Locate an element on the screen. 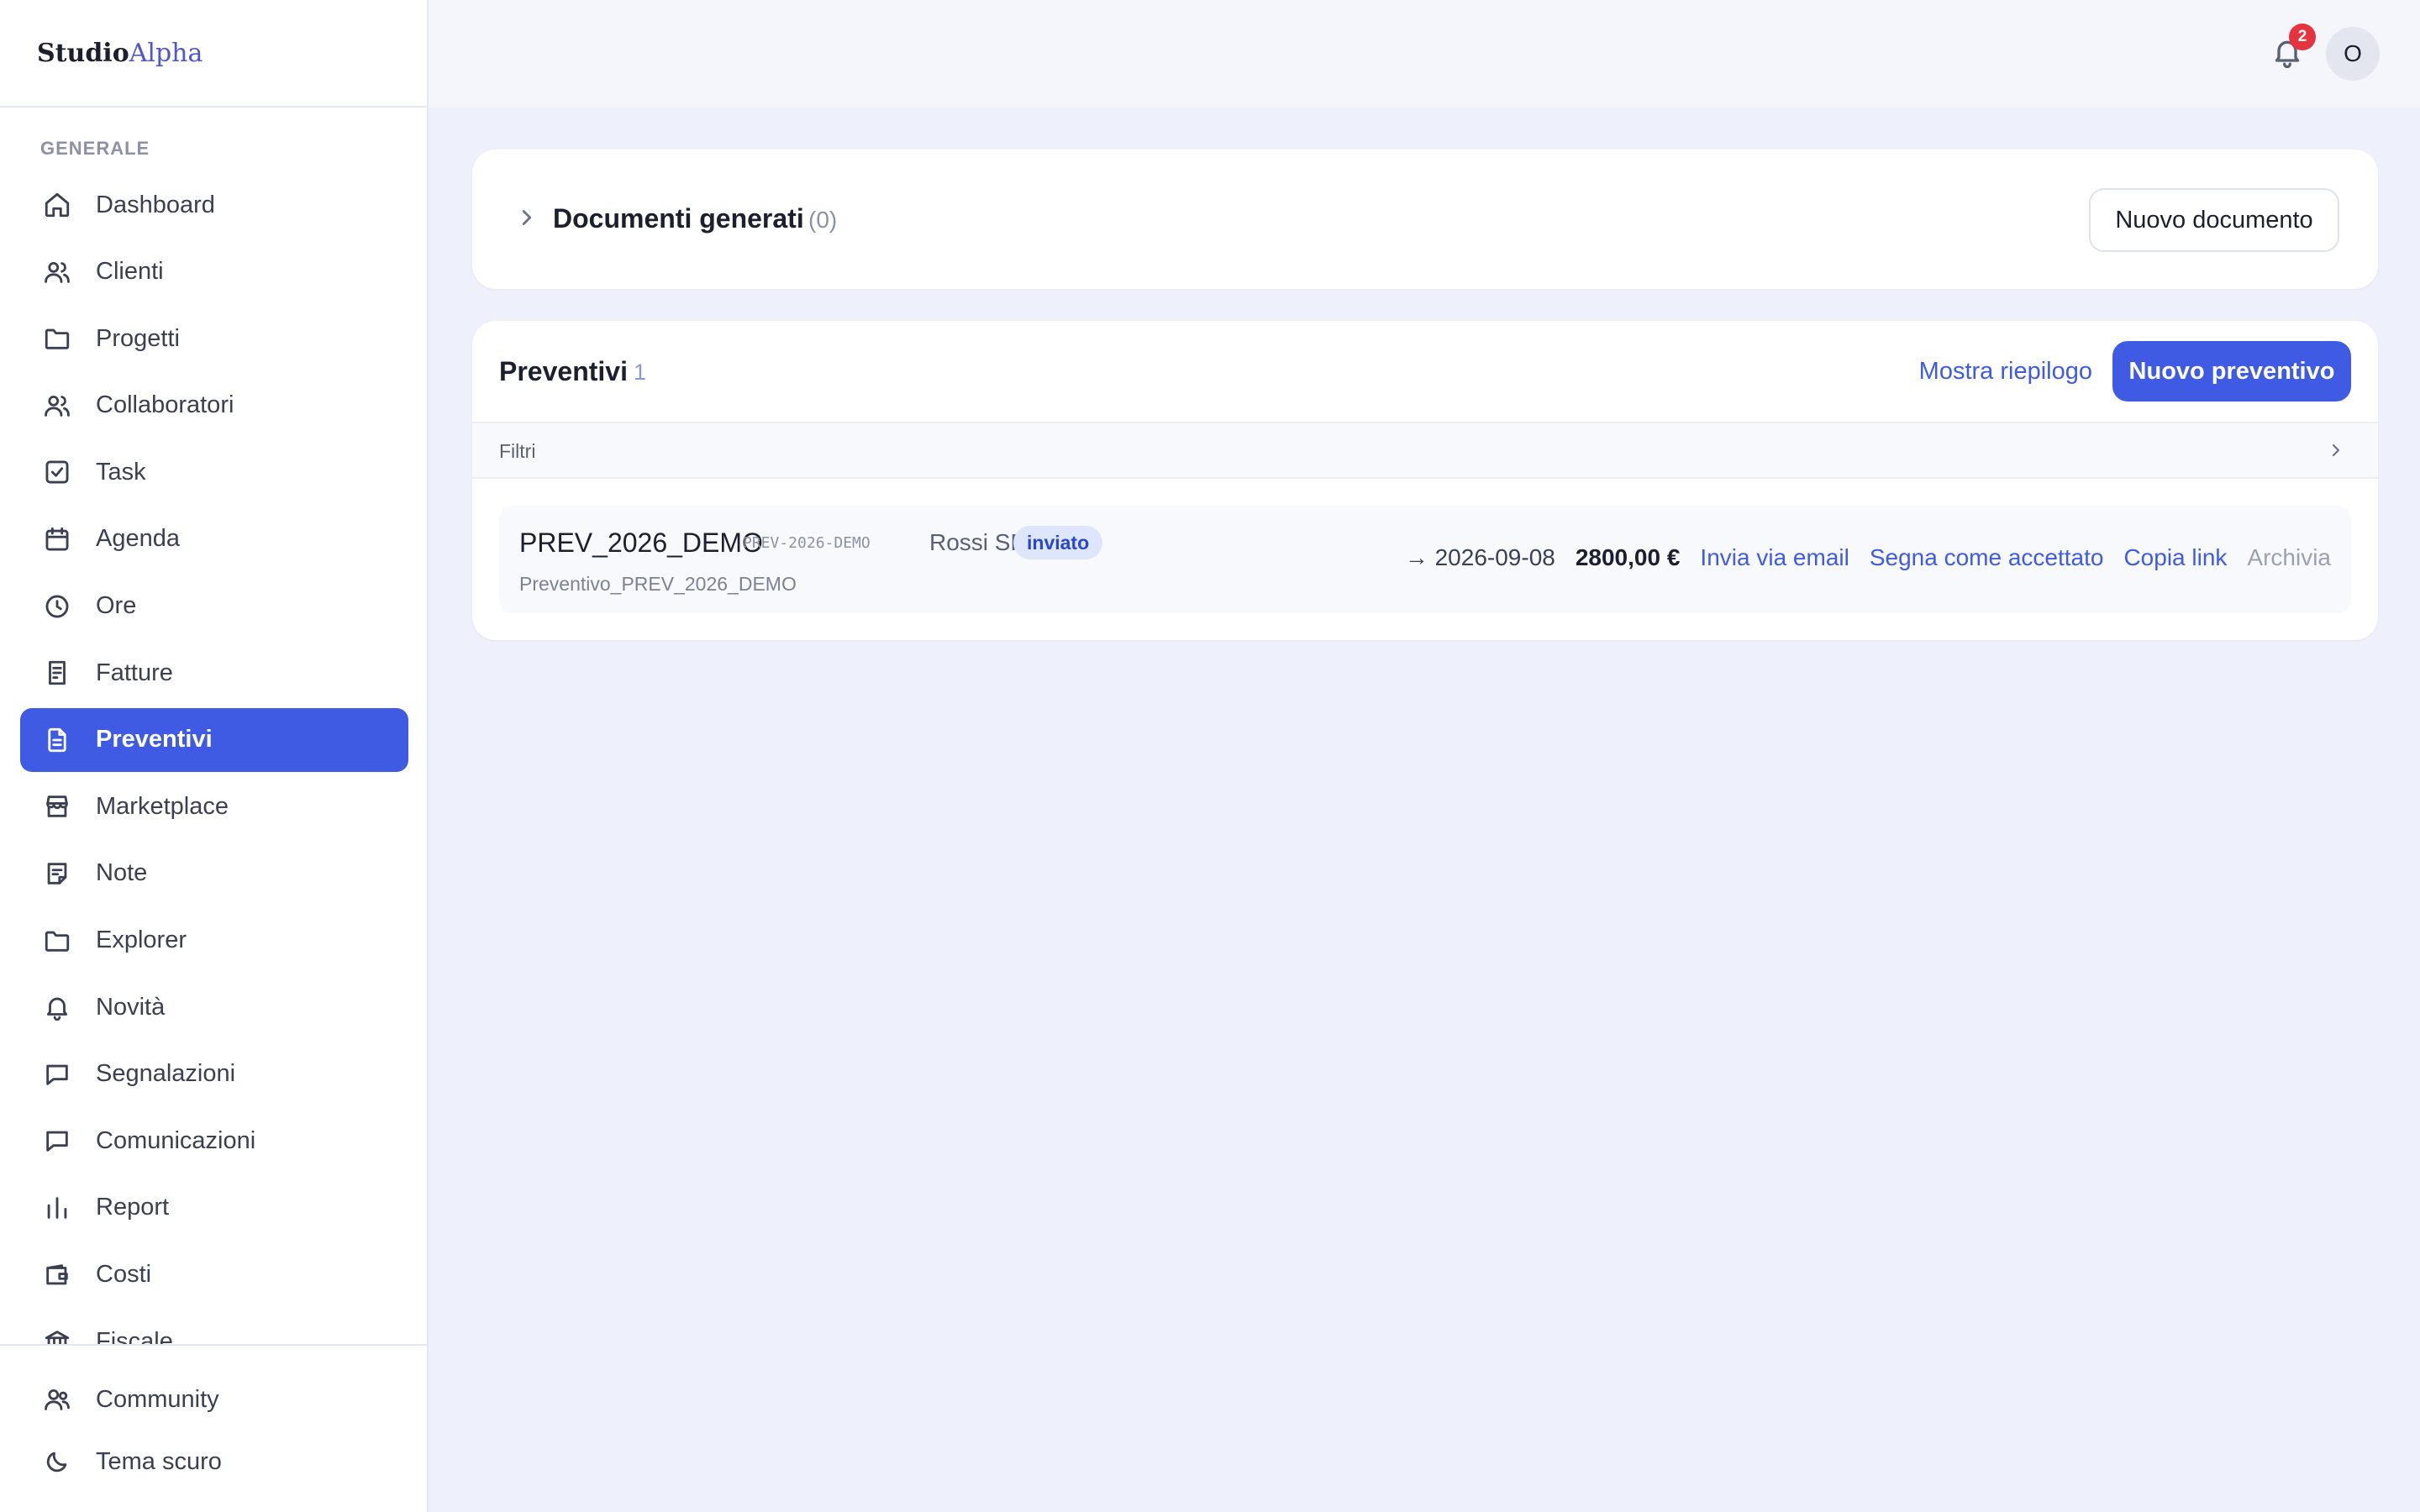 The image size is (2420, 1512). sidebar-item-preventivi: Preventivi is located at coordinates (214, 739).